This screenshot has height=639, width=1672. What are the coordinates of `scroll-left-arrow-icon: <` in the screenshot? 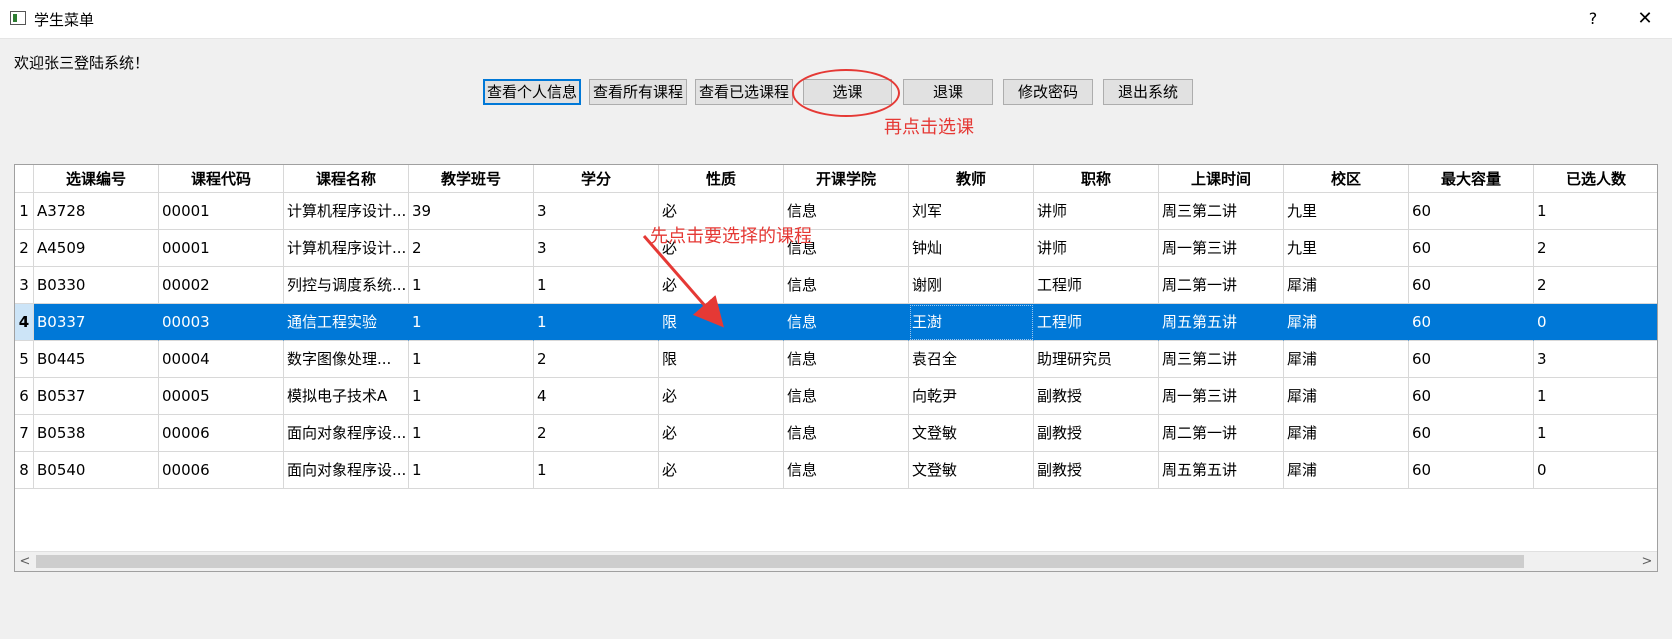 It's located at (25, 561).